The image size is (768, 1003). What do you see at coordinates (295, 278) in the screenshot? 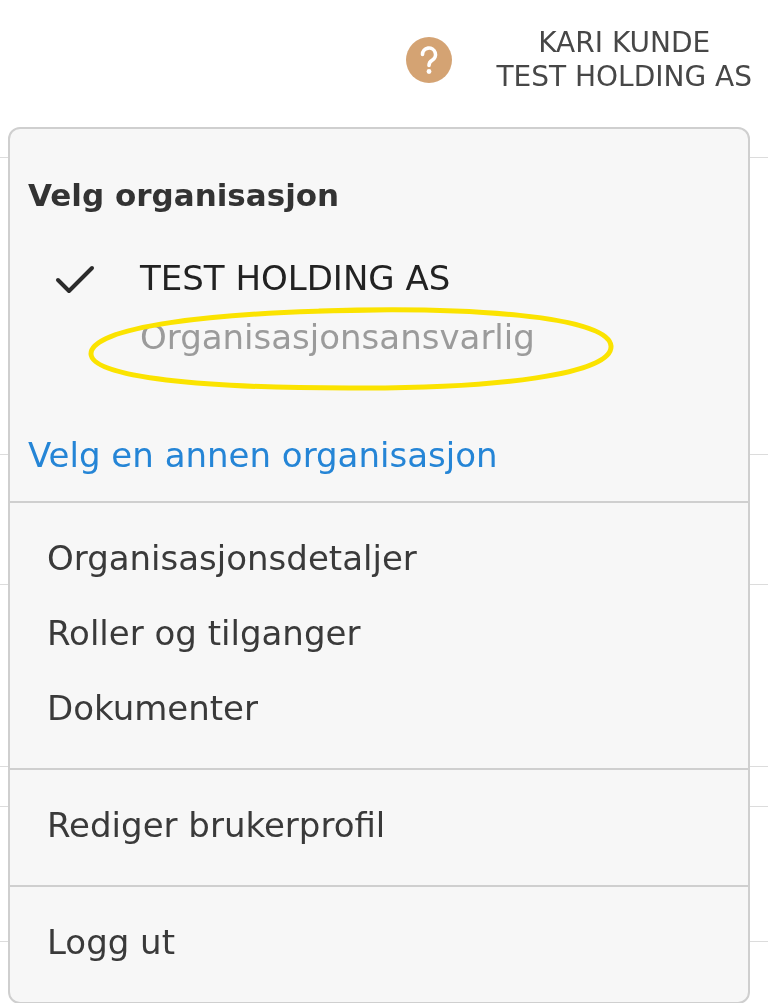
I see `organization-name: TEST HOLDING AS` at bounding box center [295, 278].